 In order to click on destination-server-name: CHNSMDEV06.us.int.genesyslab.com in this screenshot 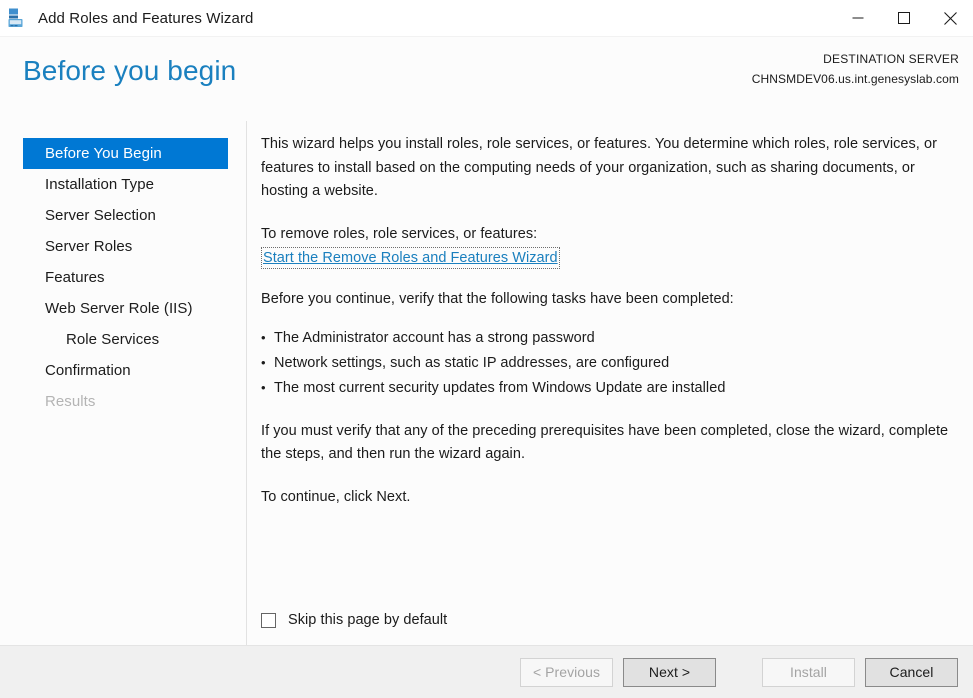, I will do `click(855, 79)`.